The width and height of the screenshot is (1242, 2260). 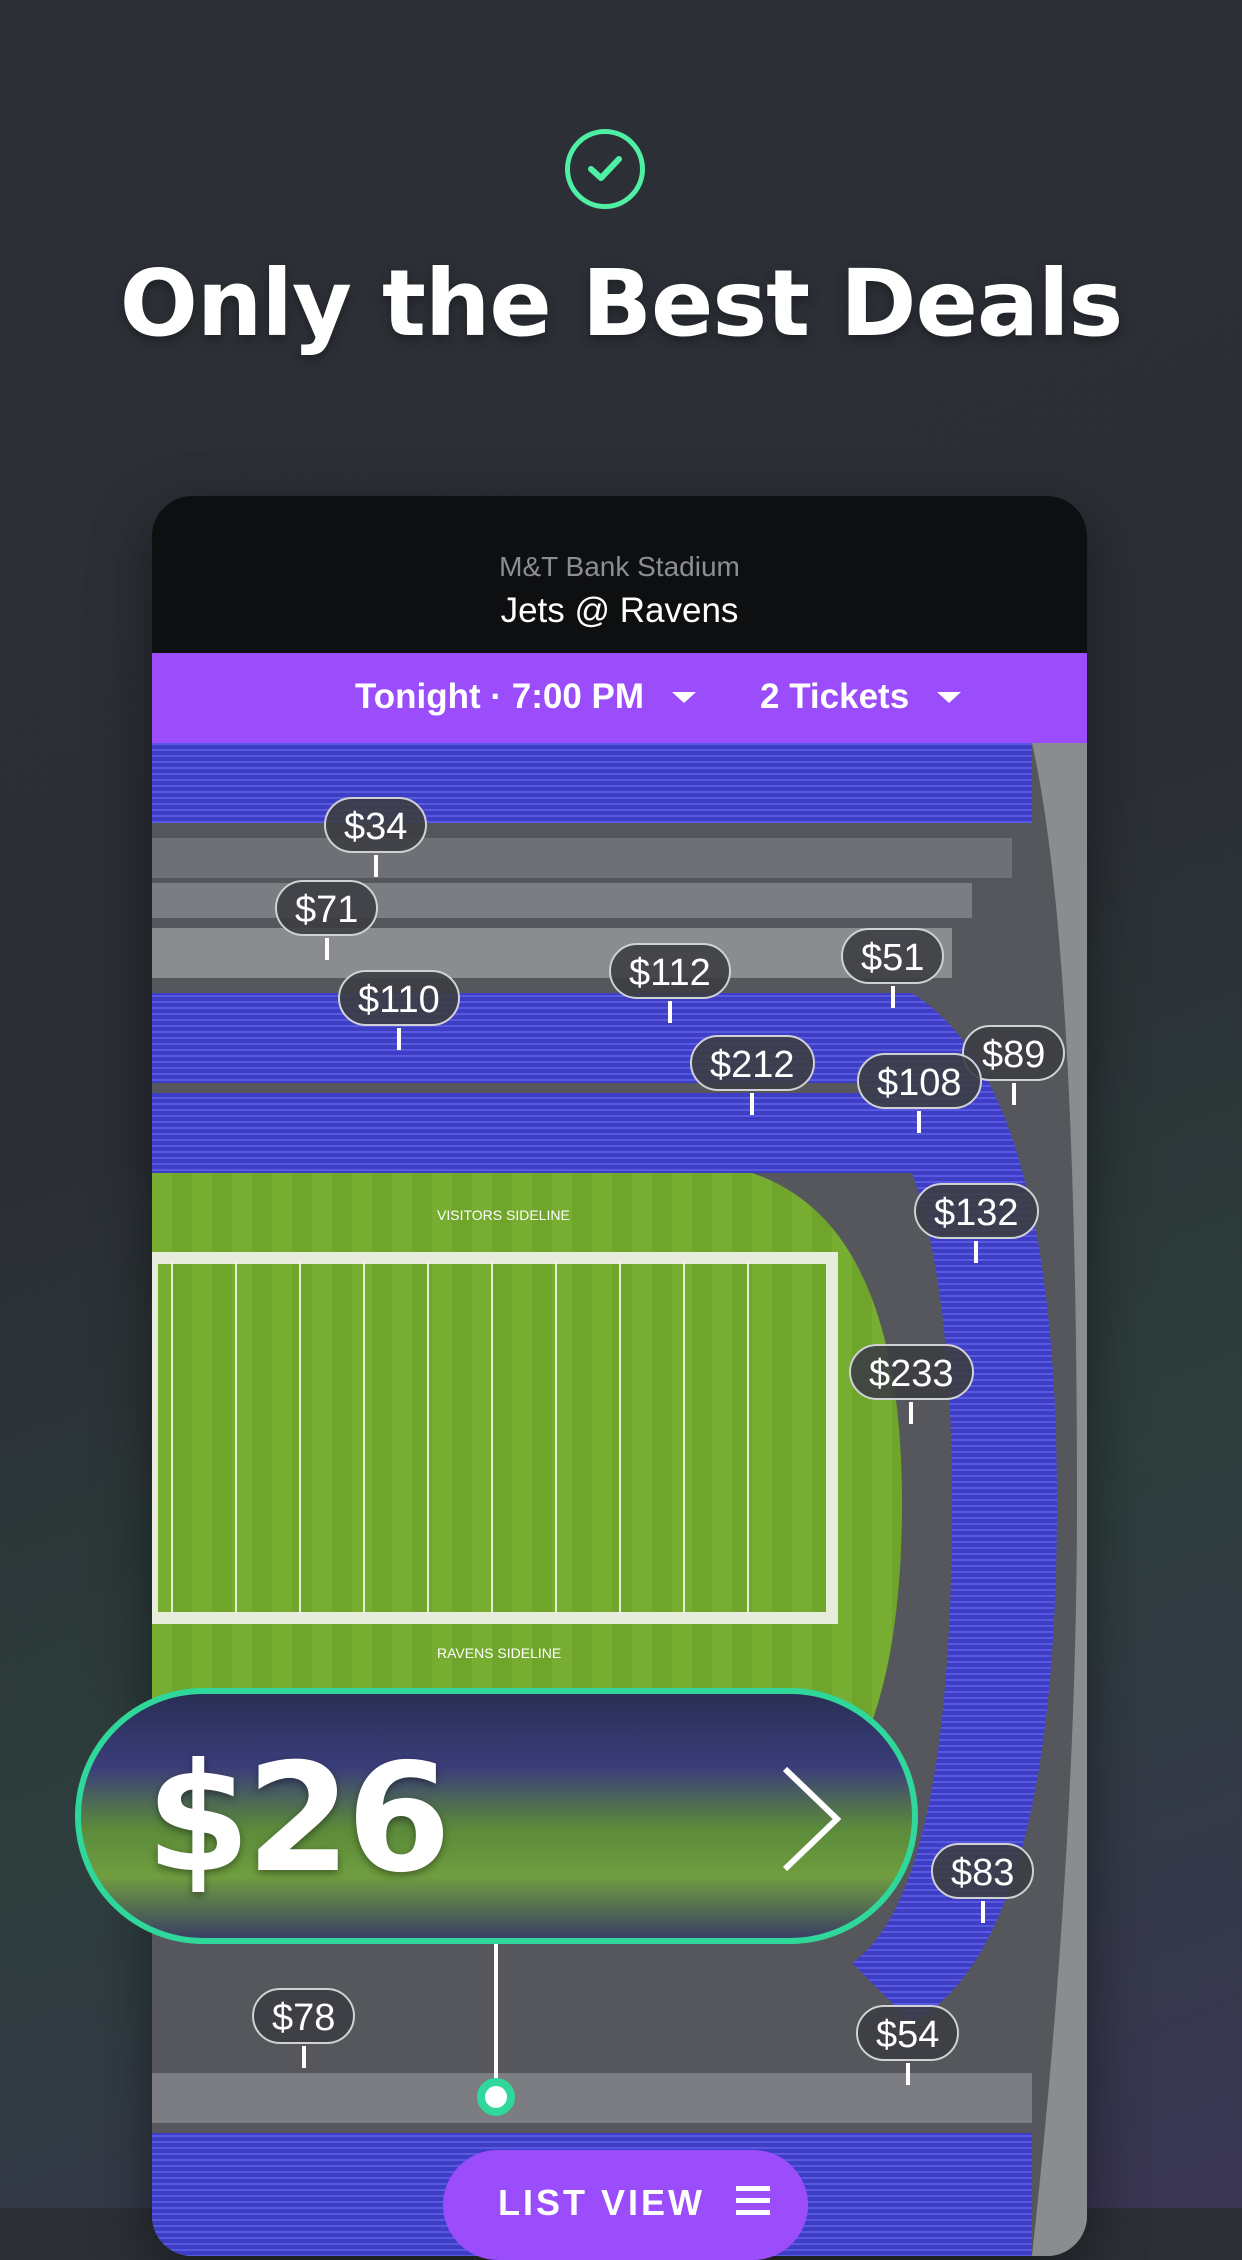 I want to click on check-circle-icon, so click(x=605, y=169).